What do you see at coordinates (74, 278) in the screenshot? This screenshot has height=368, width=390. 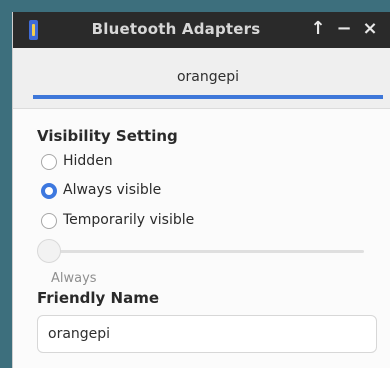 I see `visibility-timeout-value: Always` at bounding box center [74, 278].